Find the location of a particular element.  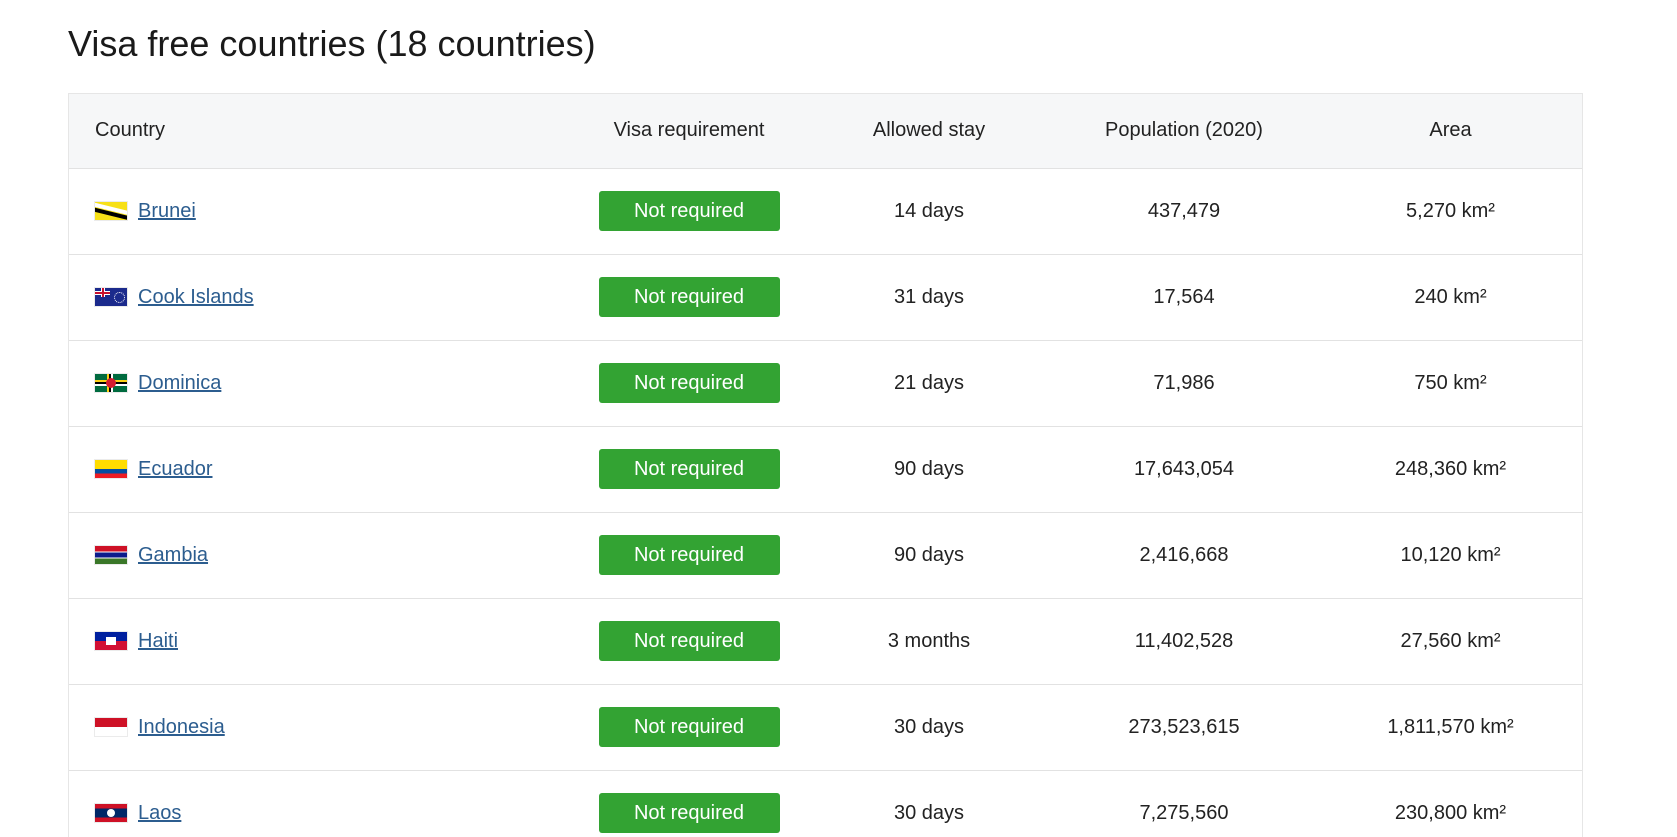

header-country: Country is located at coordinates (130, 130).